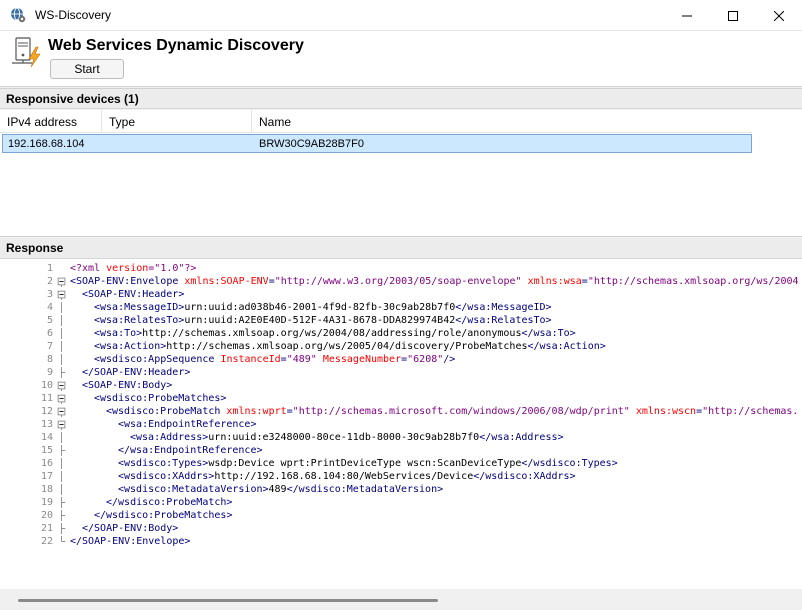 This screenshot has width=802, height=610. Describe the element at coordinates (46, 437) in the screenshot. I see `line-number: 14` at that location.